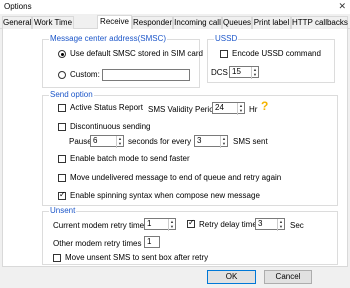 This screenshot has width=350, height=288. I want to click on every-spinner: ▲ ▼, so click(223, 142).